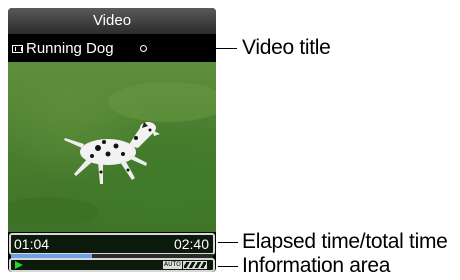  What do you see at coordinates (32, 244) in the screenshot?
I see `elapsed-time: 01:04` at bounding box center [32, 244].